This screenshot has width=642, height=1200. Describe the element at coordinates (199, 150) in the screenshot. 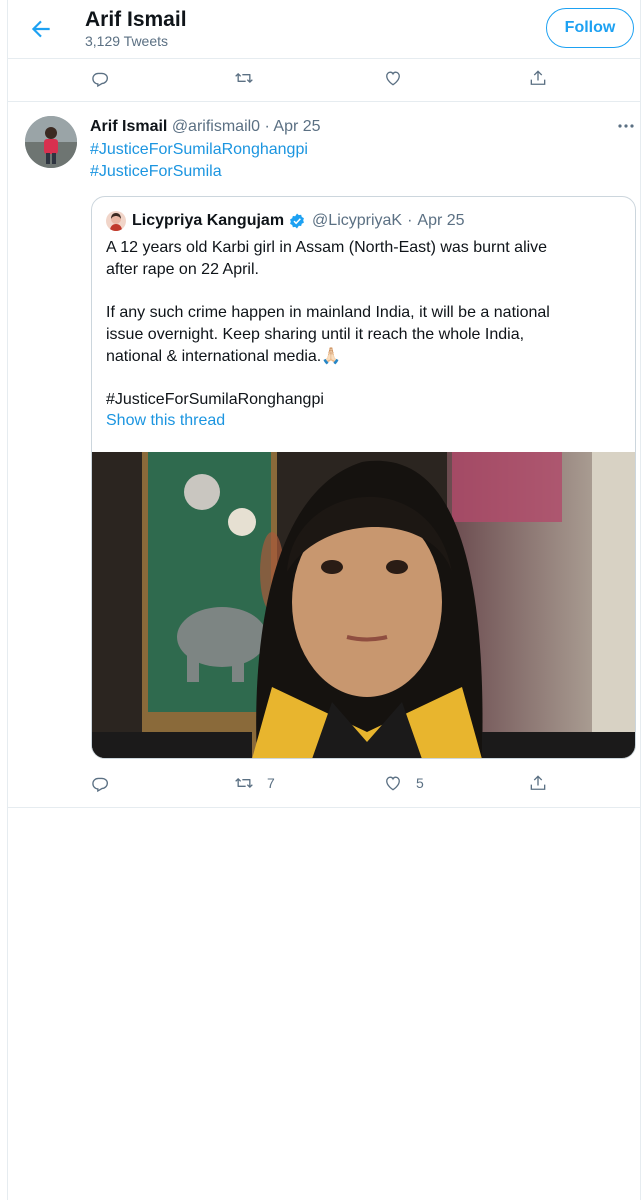

I see `hashtag-link: #JusticeForSumilaRonghangpi` at that location.